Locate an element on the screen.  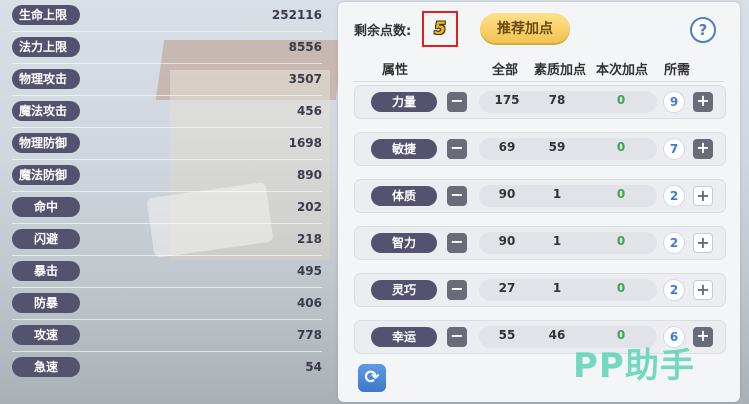
stat-value: 218 is located at coordinates (309, 239).